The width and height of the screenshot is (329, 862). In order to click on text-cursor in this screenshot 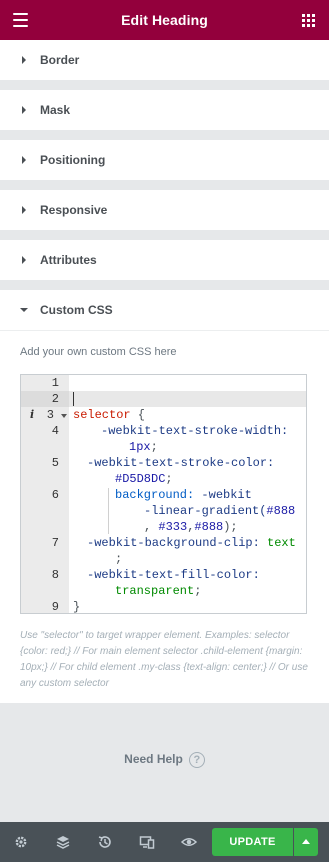, I will do `click(73, 399)`.